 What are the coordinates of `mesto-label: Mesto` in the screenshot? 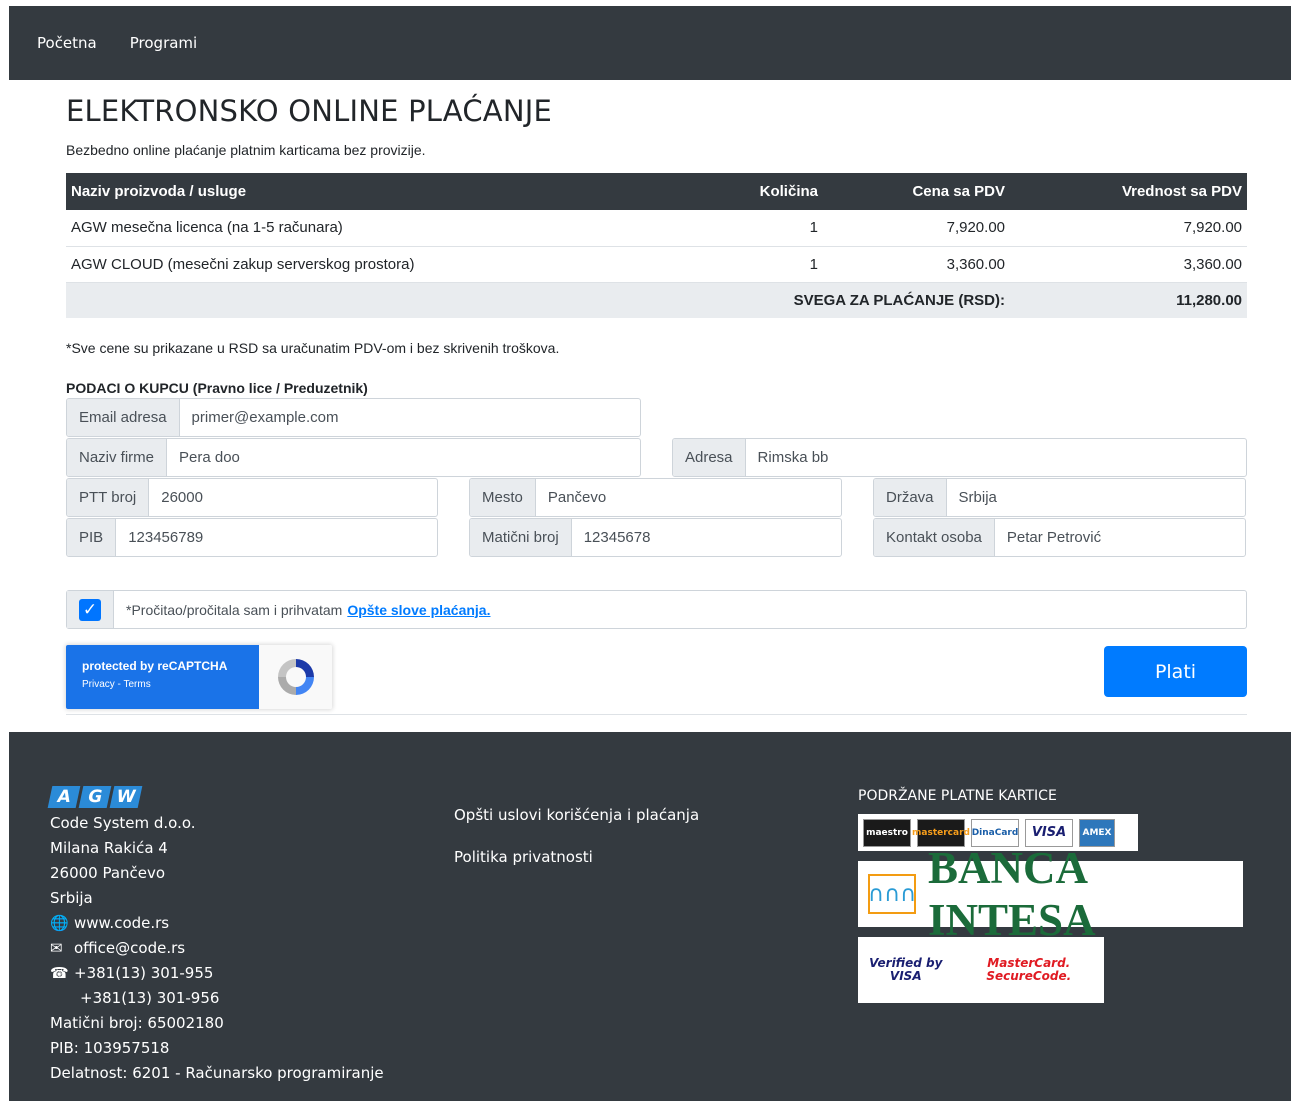 It's located at (503, 497).